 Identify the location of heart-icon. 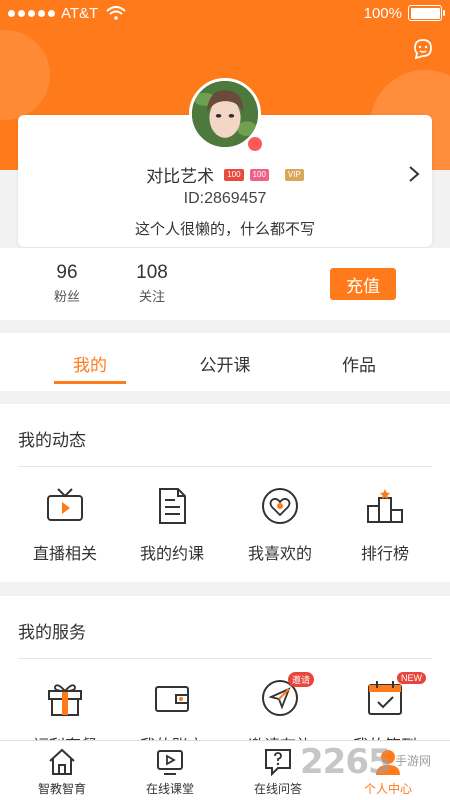
(280, 506).